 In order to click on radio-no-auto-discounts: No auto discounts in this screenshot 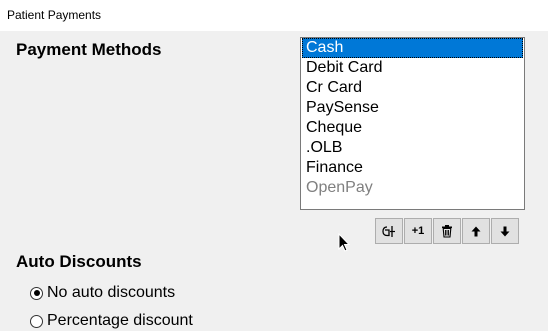, I will do `click(102, 293)`.